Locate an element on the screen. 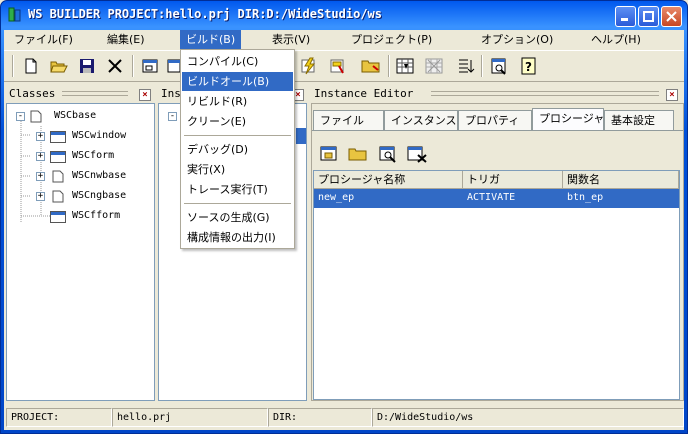 The image size is (688, 434). tree-item-wscfform: WSCfform is located at coordinates (96, 216).